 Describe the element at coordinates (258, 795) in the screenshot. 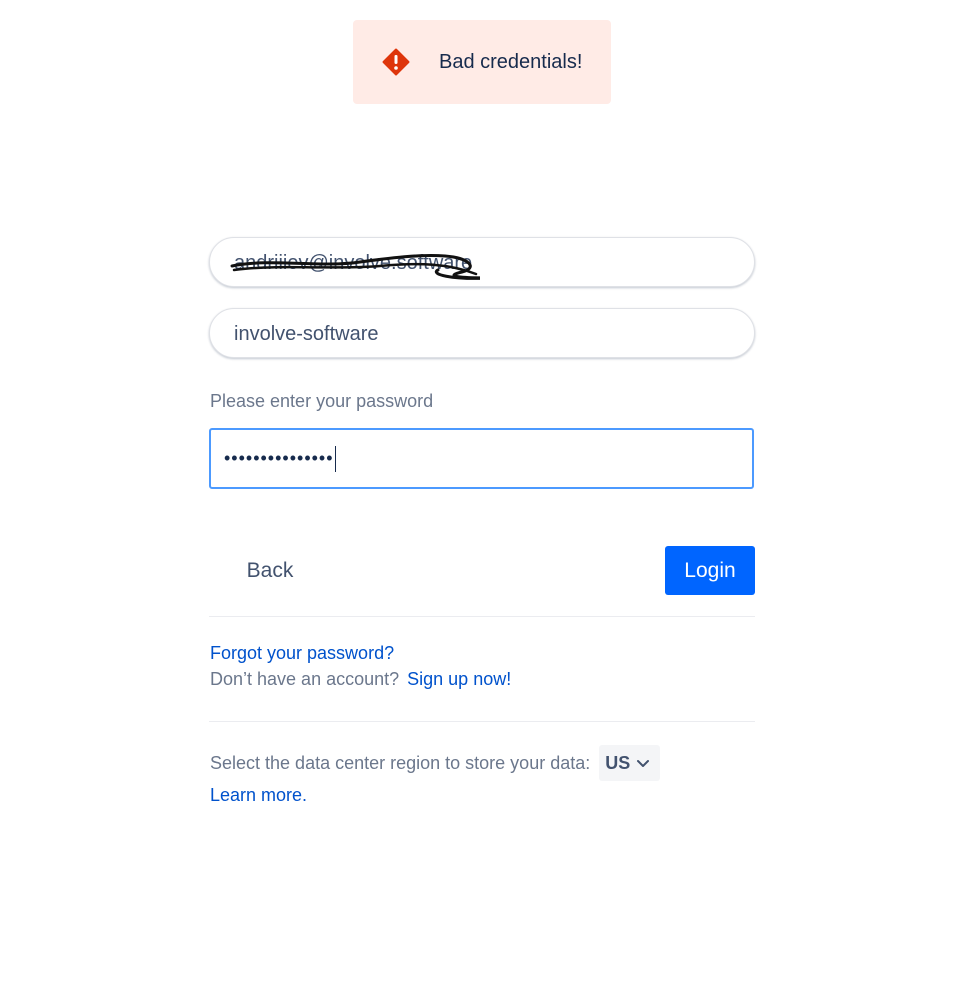

I see `learn-more-link: Learn more.` at that location.